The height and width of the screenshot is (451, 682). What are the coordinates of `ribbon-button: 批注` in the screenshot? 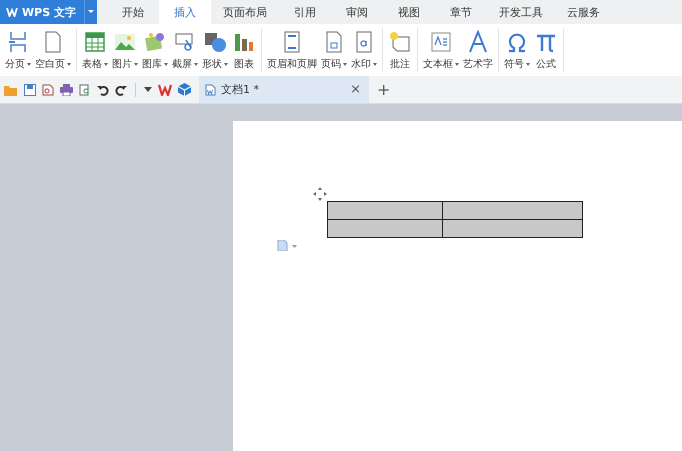 It's located at (400, 50).